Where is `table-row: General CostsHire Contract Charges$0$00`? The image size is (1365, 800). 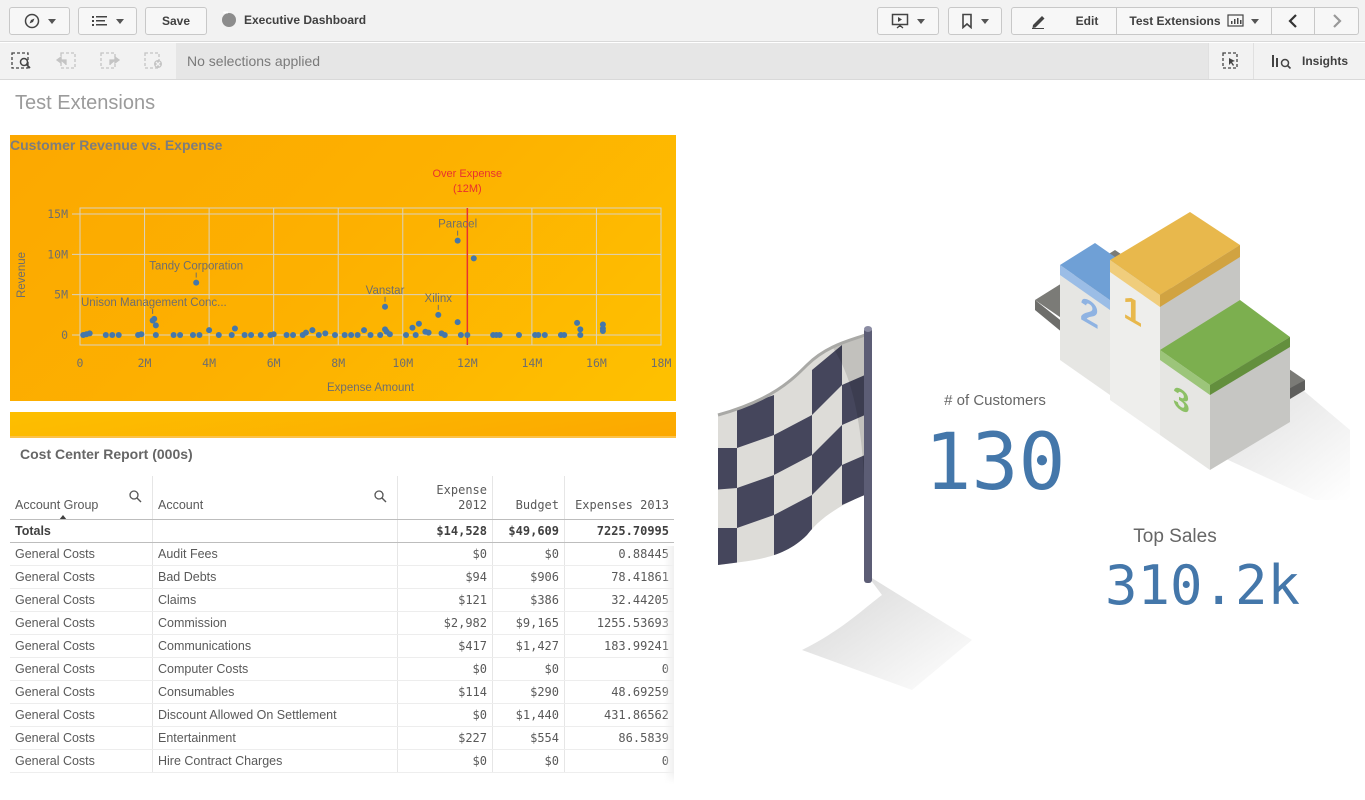 table-row: General CostsHire Contract Charges$0$00 is located at coordinates (342, 761).